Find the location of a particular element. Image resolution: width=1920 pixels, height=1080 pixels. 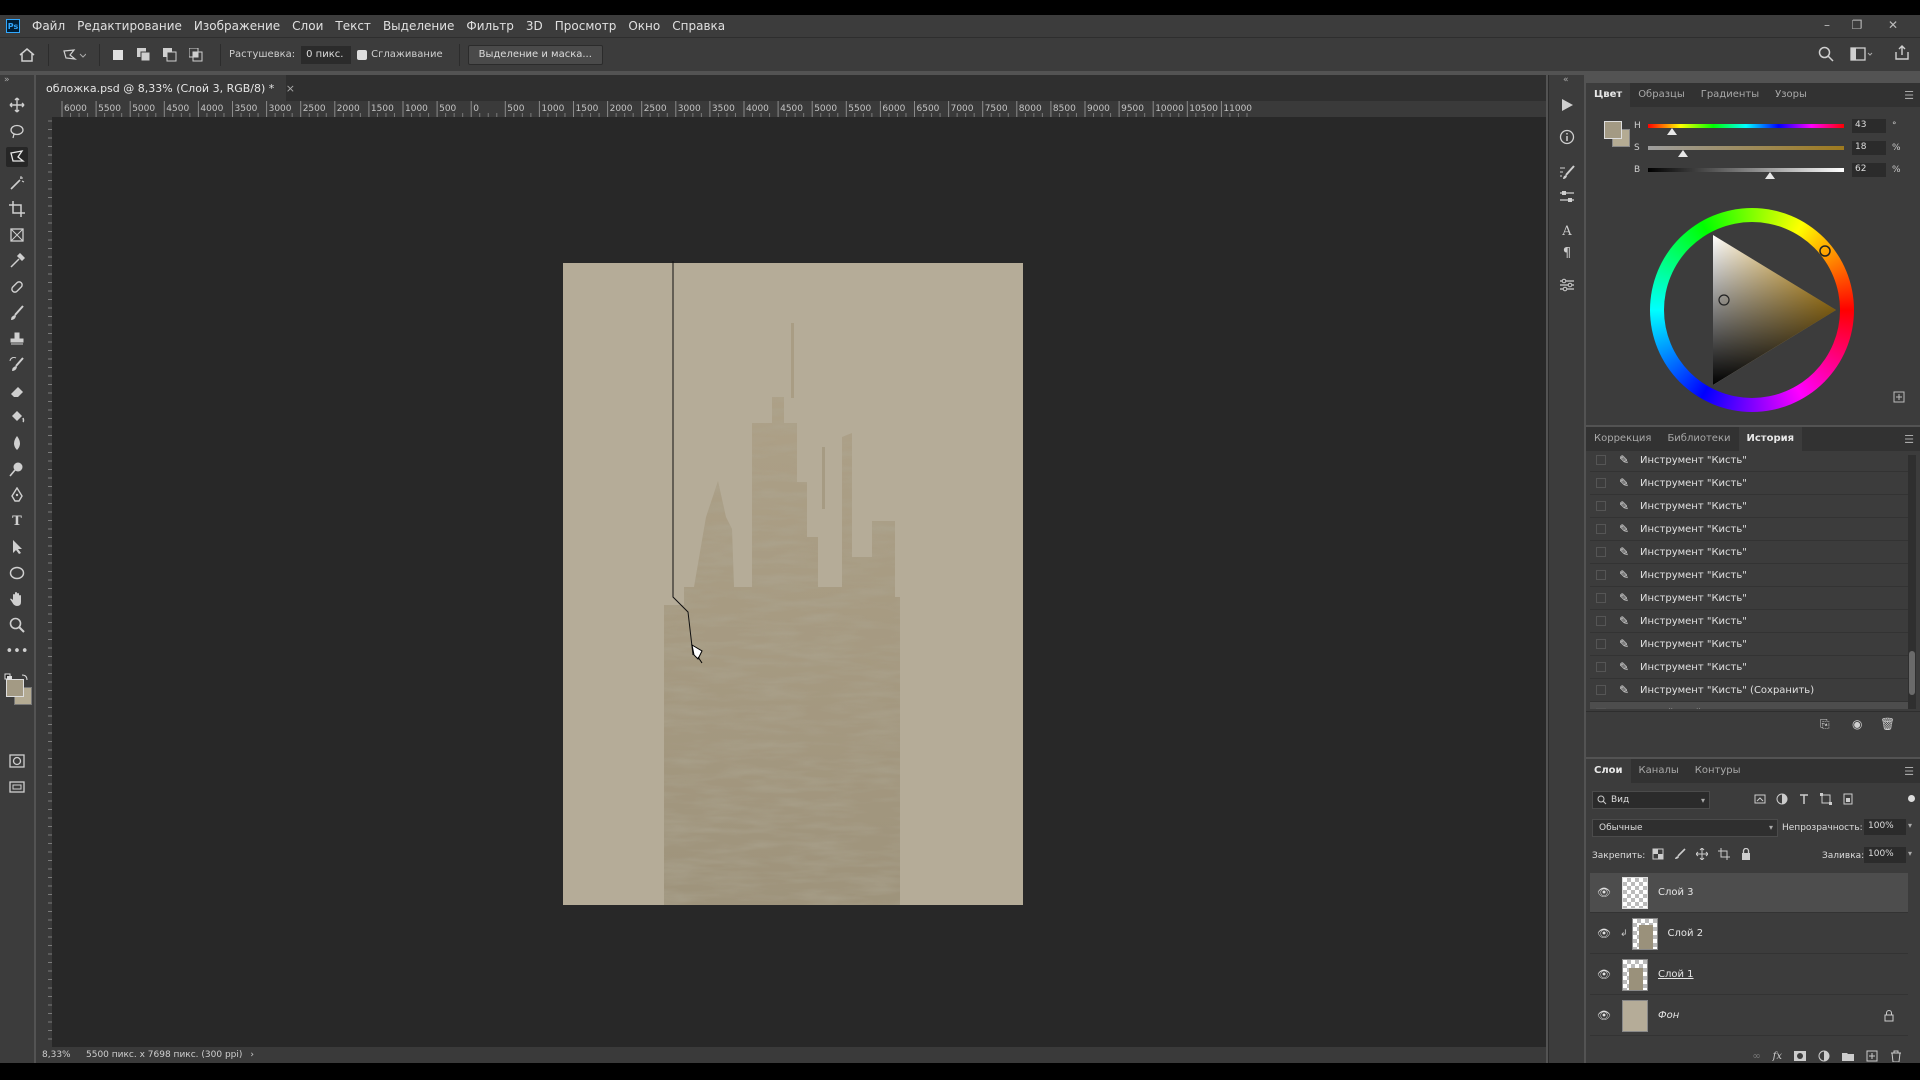

ellipse-tool is located at coordinates (17, 573).